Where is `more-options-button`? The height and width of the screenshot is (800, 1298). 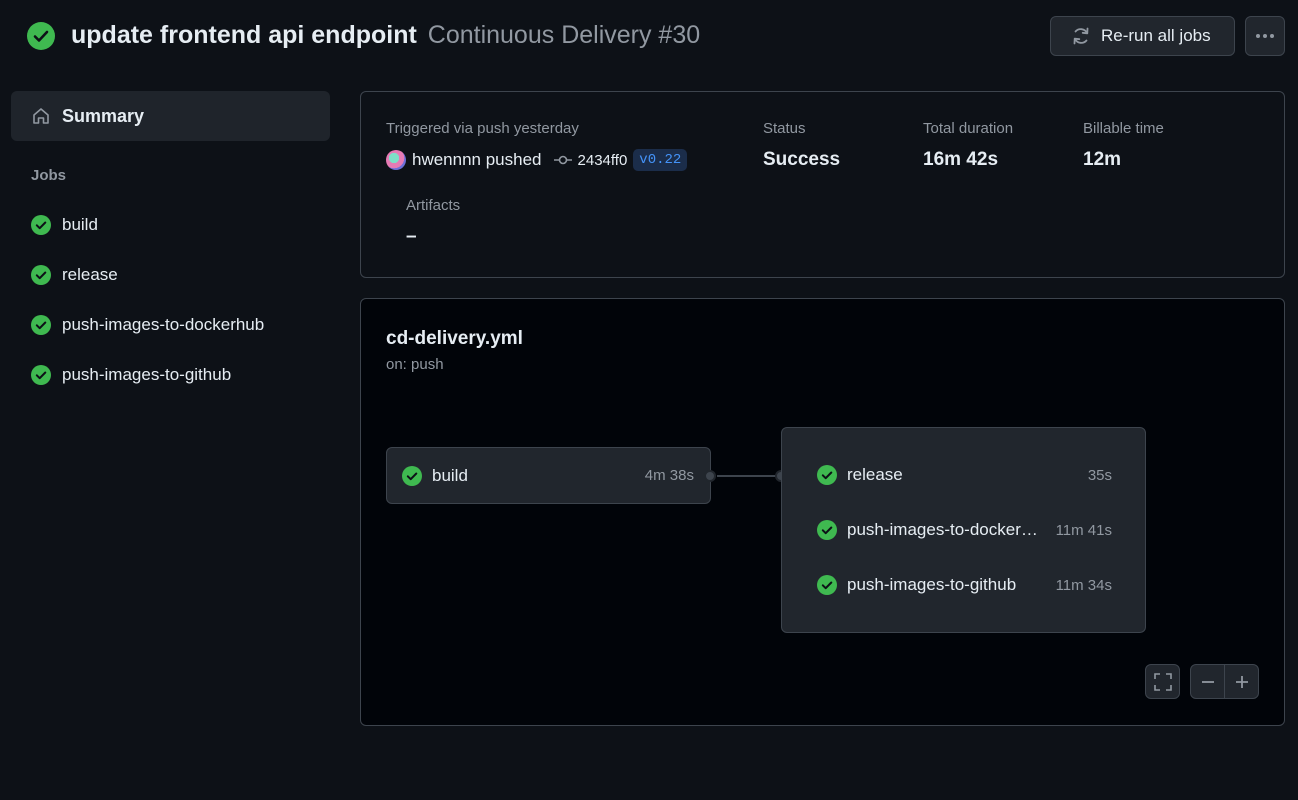
more-options-button is located at coordinates (1265, 36).